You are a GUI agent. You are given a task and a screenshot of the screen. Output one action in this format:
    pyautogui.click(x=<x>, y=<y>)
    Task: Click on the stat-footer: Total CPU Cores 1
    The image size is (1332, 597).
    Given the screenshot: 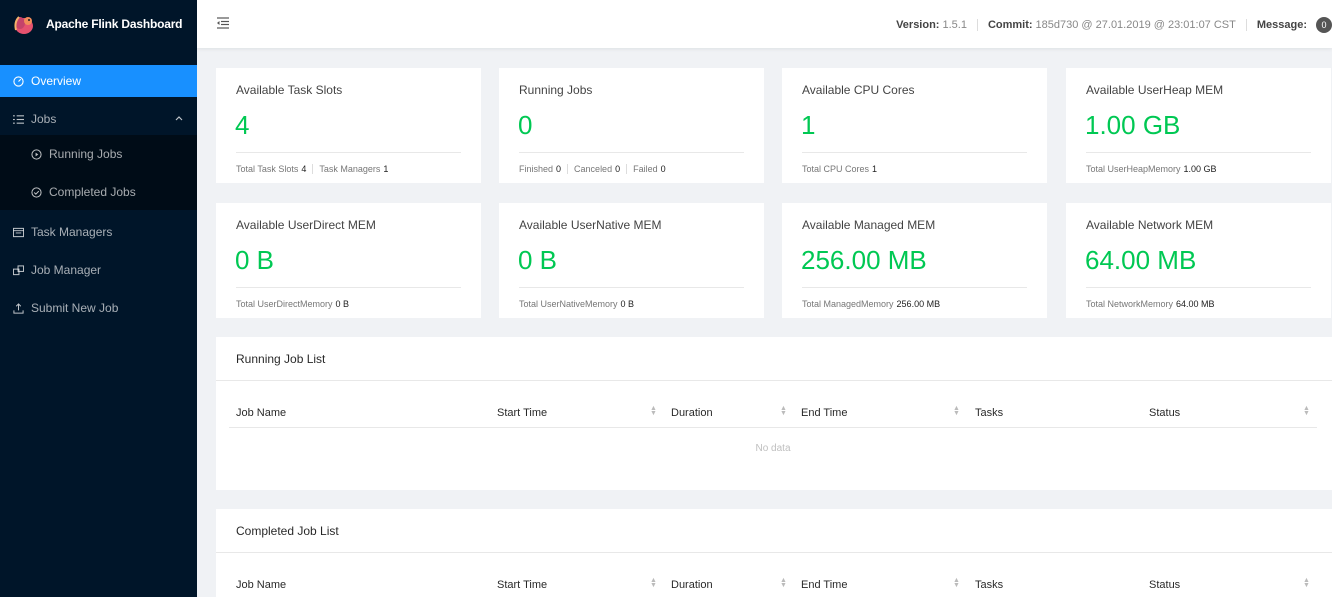 What is the action you would take?
    pyautogui.click(x=839, y=169)
    